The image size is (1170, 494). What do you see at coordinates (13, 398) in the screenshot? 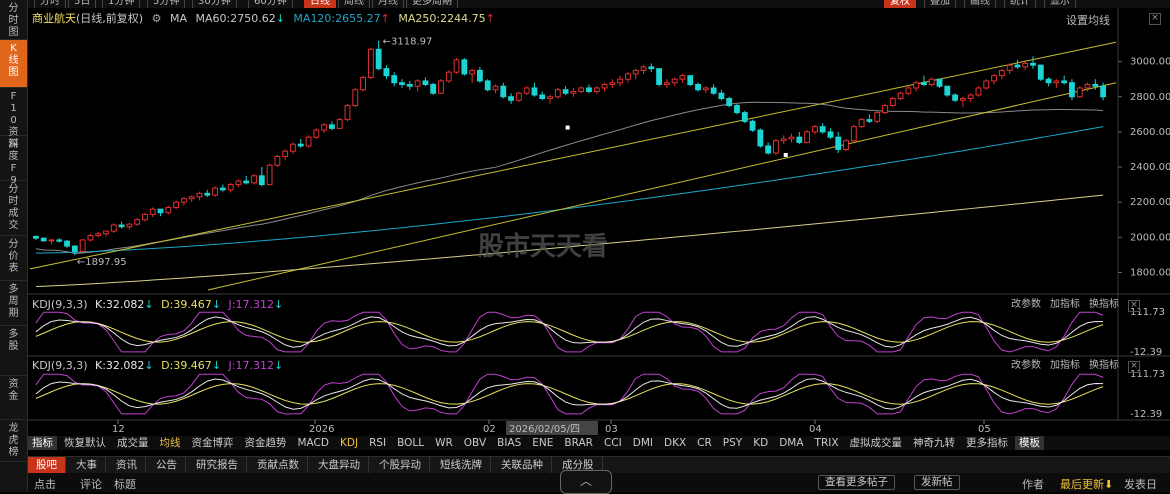
I see `sidebar-item-8: 资金` at bounding box center [13, 398].